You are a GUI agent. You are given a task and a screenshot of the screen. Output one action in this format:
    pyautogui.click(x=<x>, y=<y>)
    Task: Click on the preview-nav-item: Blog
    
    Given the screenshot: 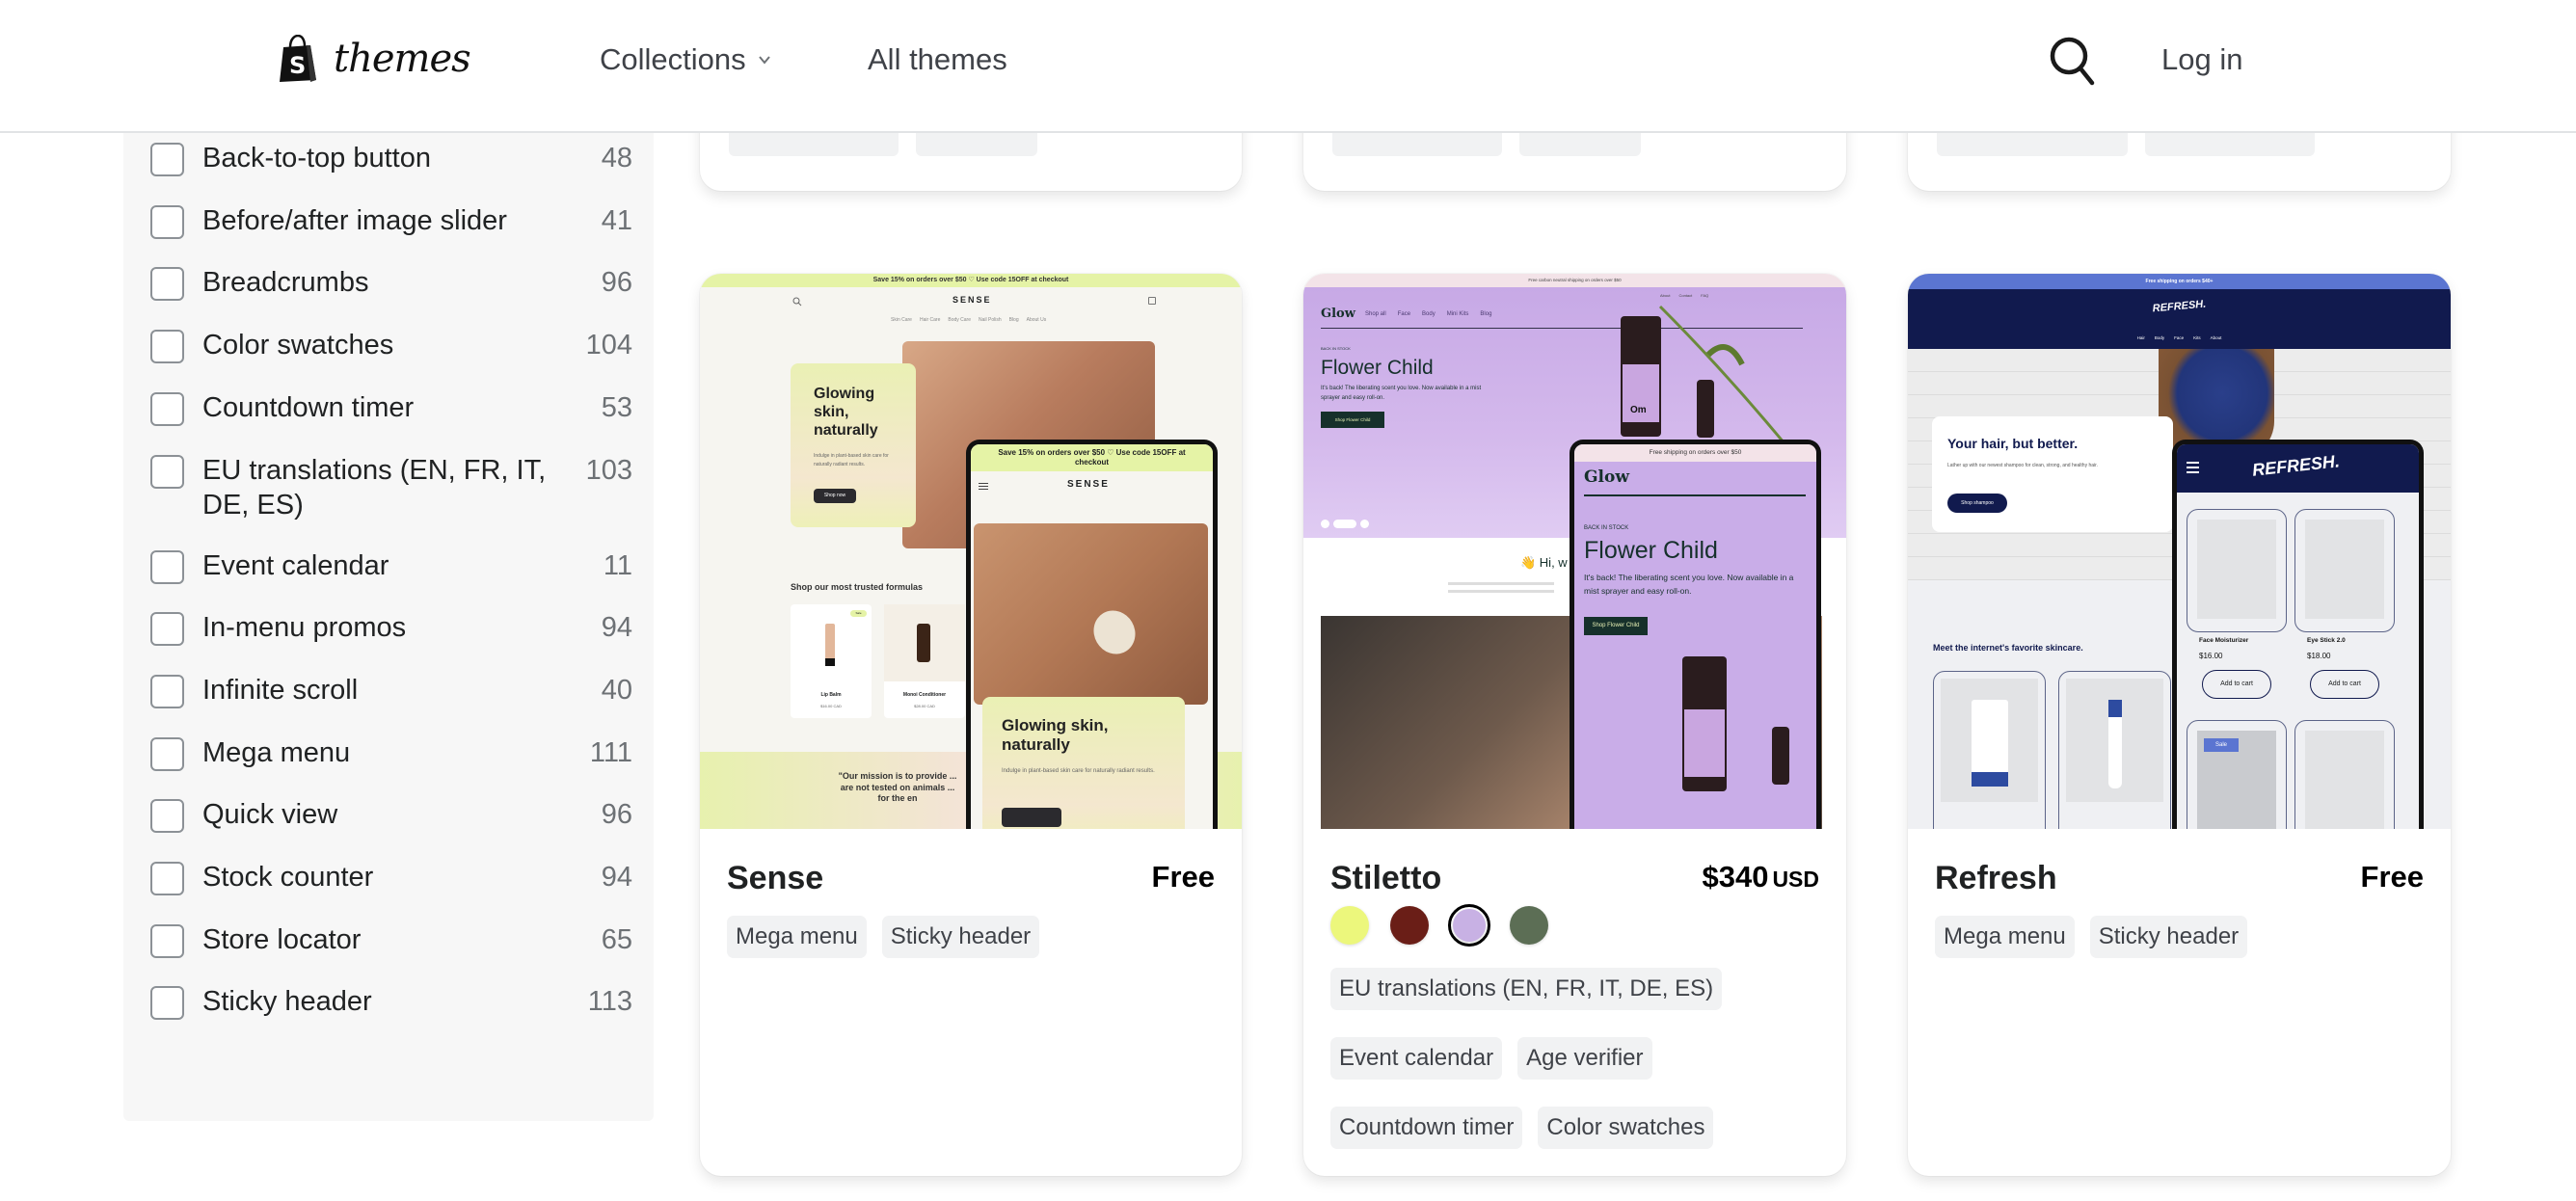 What is the action you would take?
    pyautogui.click(x=1486, y=314)
    